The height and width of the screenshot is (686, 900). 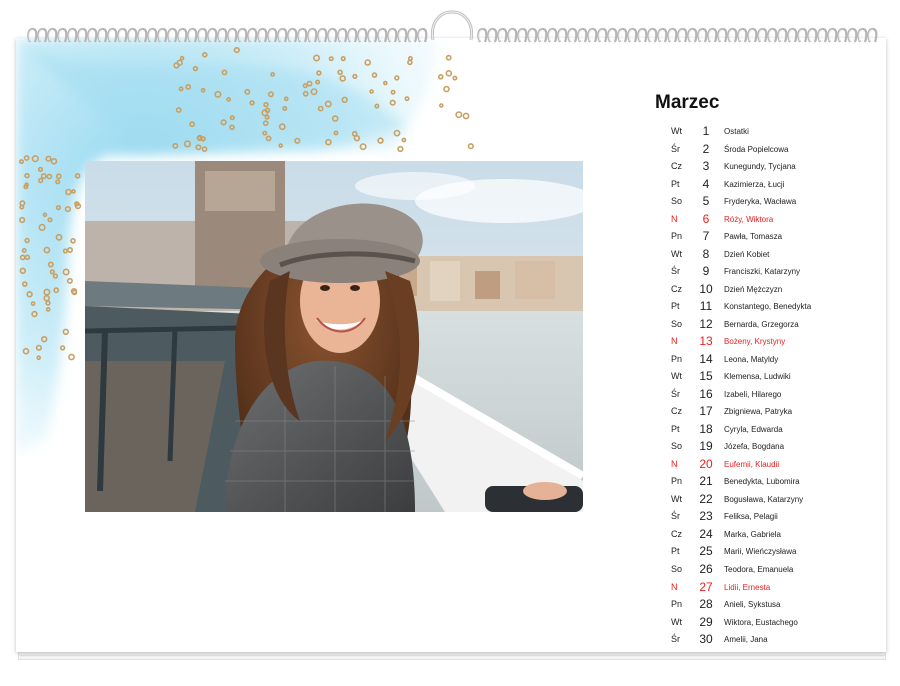 I want to click on calendar-day-row: Pt 4 Kazimierza, Łucji, so click(x=771, y=184).